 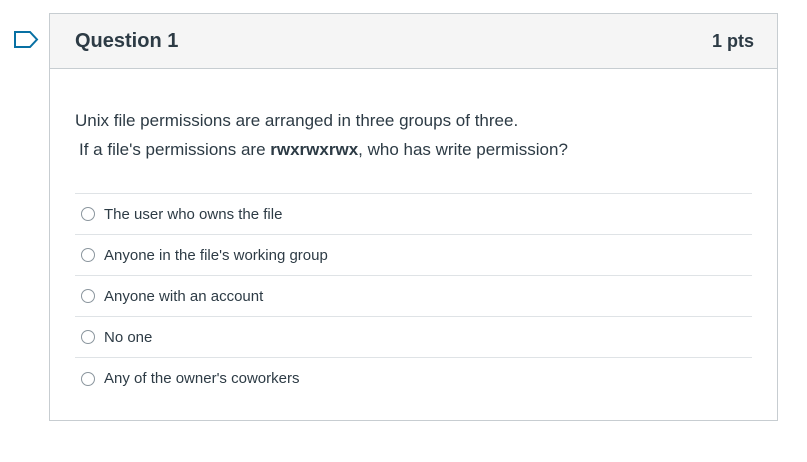 I want to click on answer-option-3: Anyone with an account, so click(x=413, y=296).